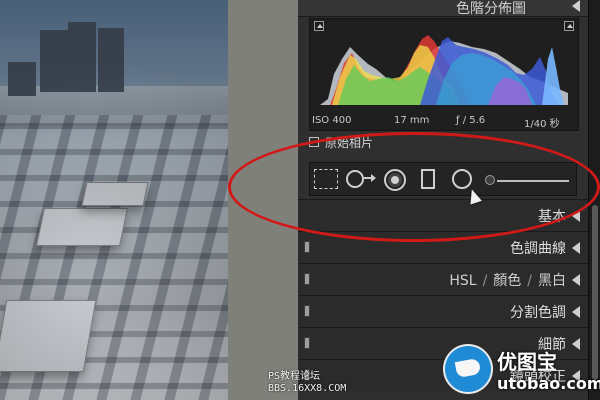 This screenshot has width=600, height=400. What do you see at coordinates (462, 281) in the screenshot?
I see `tab-hsl: HSL` at bounding box center [462, 281].